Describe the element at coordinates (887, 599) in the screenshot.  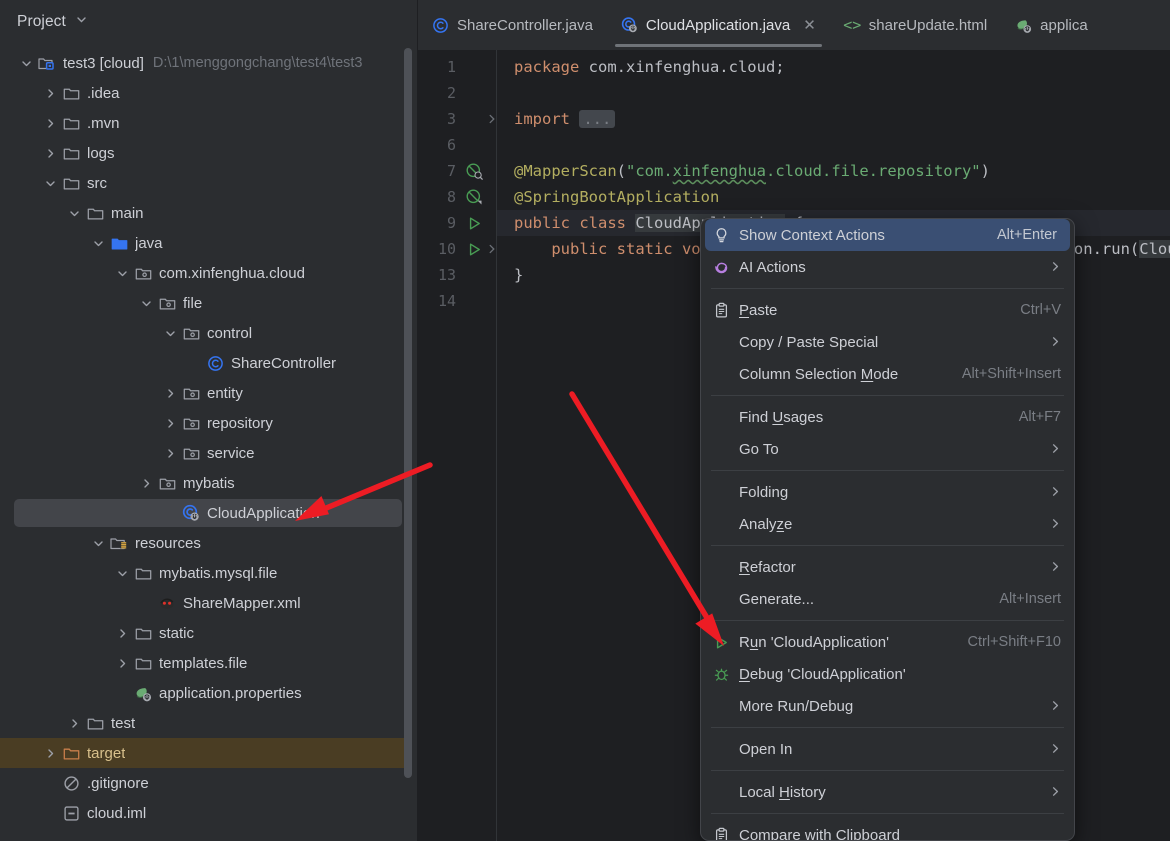
I see `menu-item-generate: Generate... Alt+Insert` at that location.